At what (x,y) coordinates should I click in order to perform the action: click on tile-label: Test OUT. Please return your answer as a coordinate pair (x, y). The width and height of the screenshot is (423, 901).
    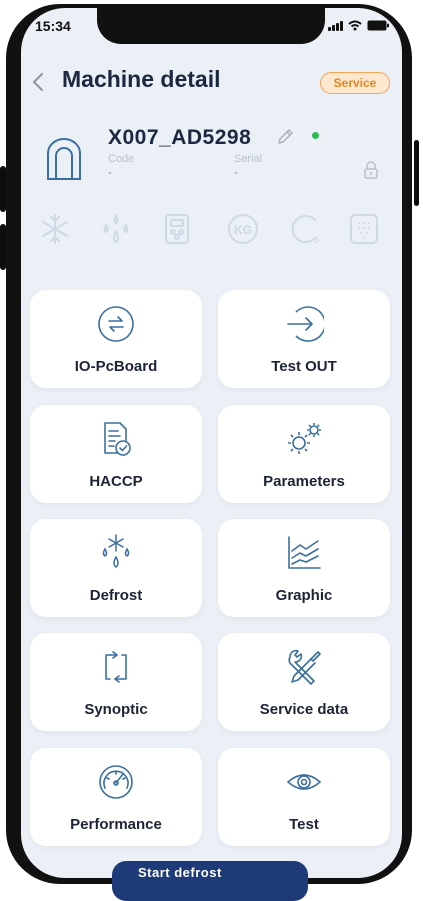
    Looking at the image, I should click on (304, 366).